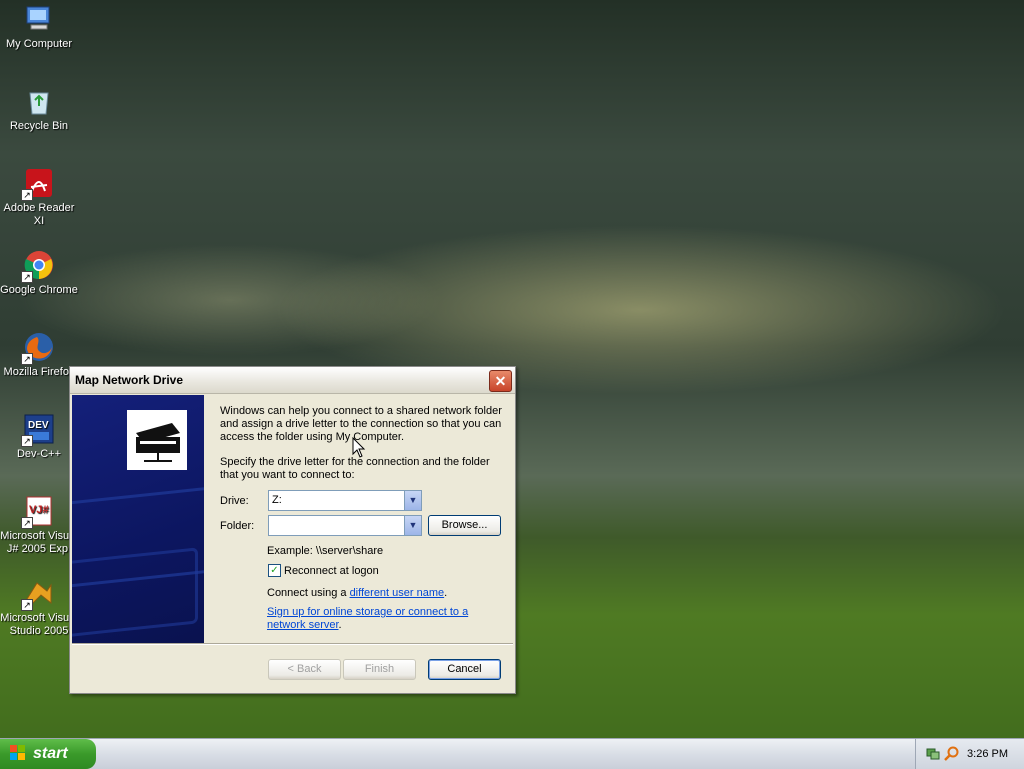  I want to click on desktop-icon-dev-cpp: DEV ↗ Dev-C++, so click(39, 437).